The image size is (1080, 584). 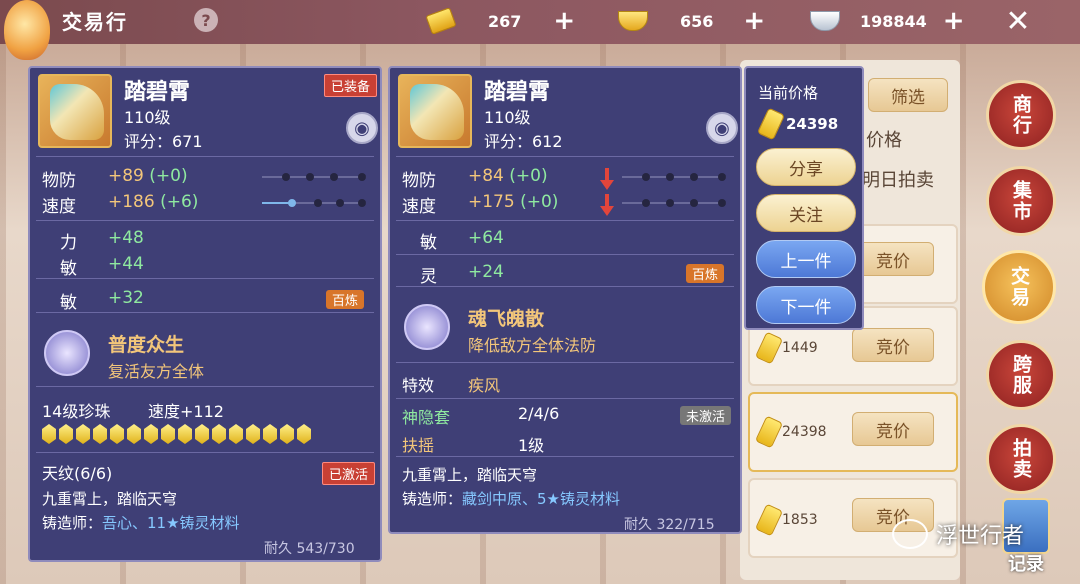 I want to click on nav-cross-server: 跨服, so click(x=1021, y=375).